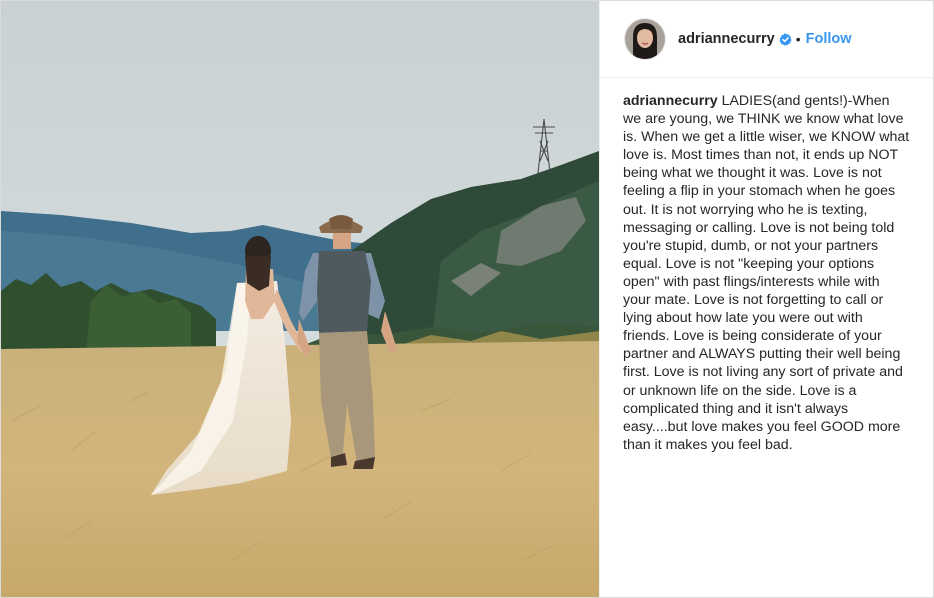 The width and height of the screenshot is (934, 598). I want to click on post-header-inner: adriannecurry • Follow, so click(738, 39).